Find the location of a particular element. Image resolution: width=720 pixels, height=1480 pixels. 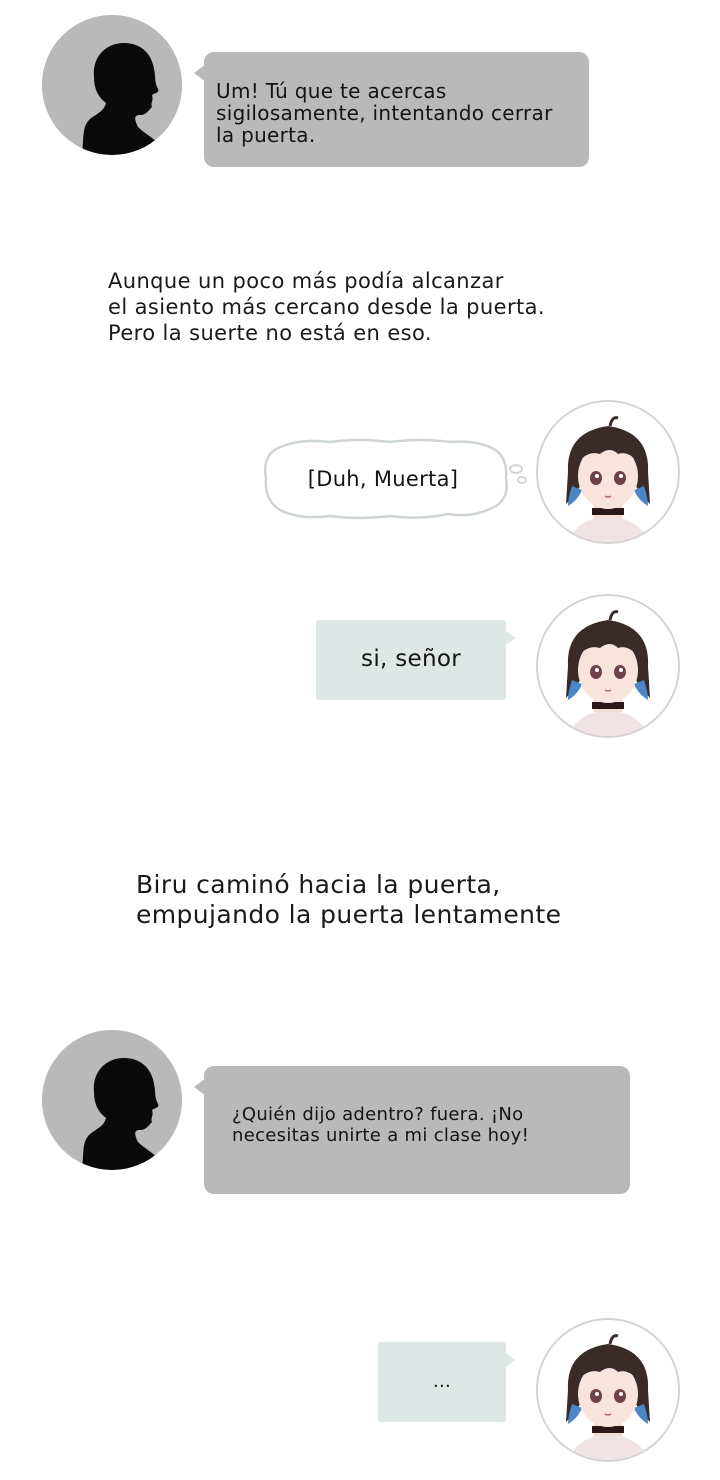

thought-text: [Duh, Muerta] is located at coordinates (383, 479).